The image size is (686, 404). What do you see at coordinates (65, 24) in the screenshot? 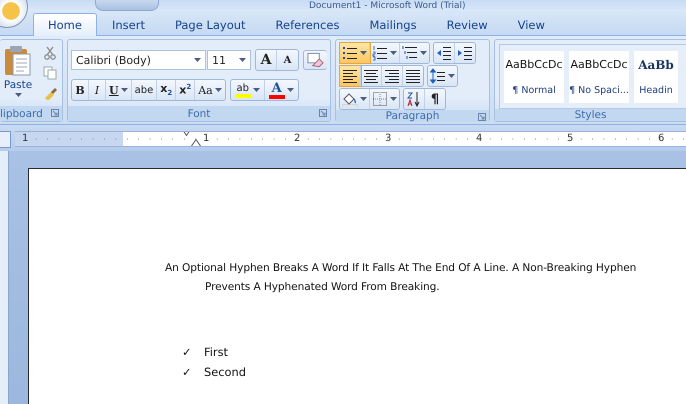
I see `ribbon-tab: Home` at bounding box center [65, 24].